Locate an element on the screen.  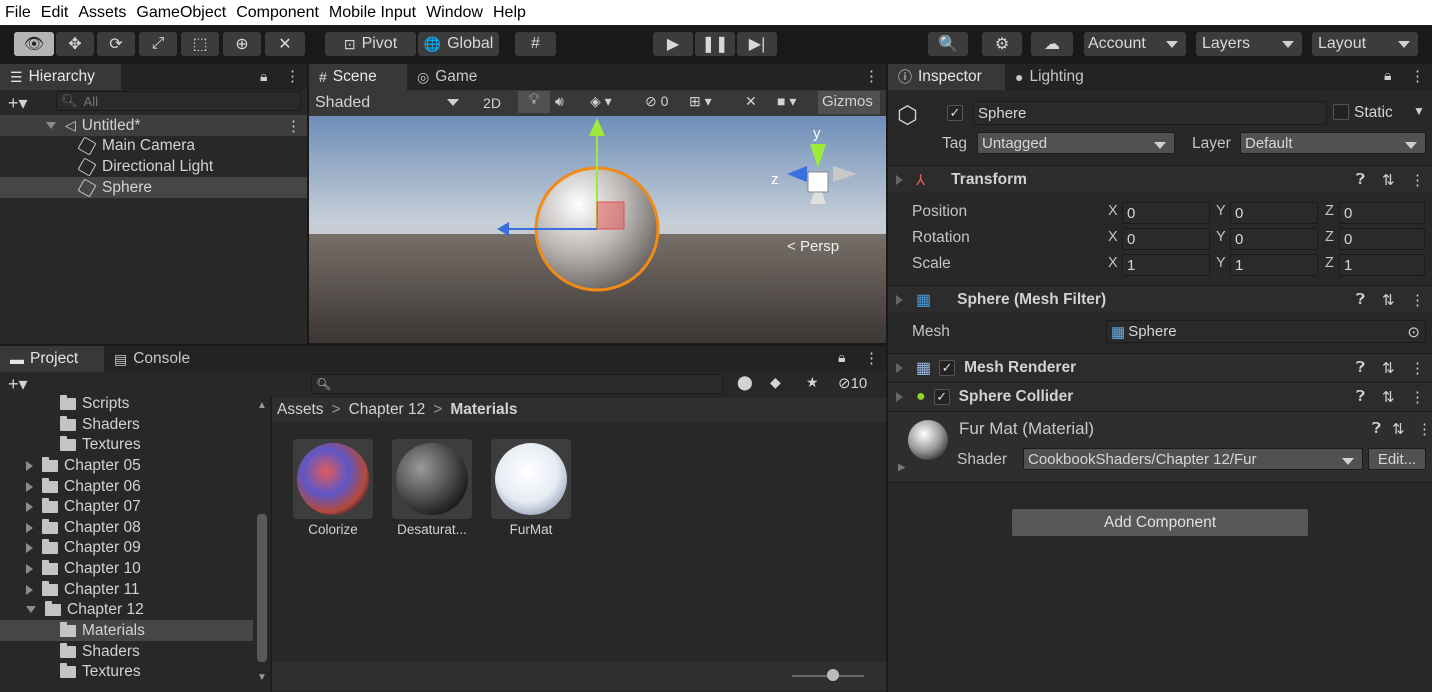
enabled-checkbox: ✓ is located at coordinates (941, 396).